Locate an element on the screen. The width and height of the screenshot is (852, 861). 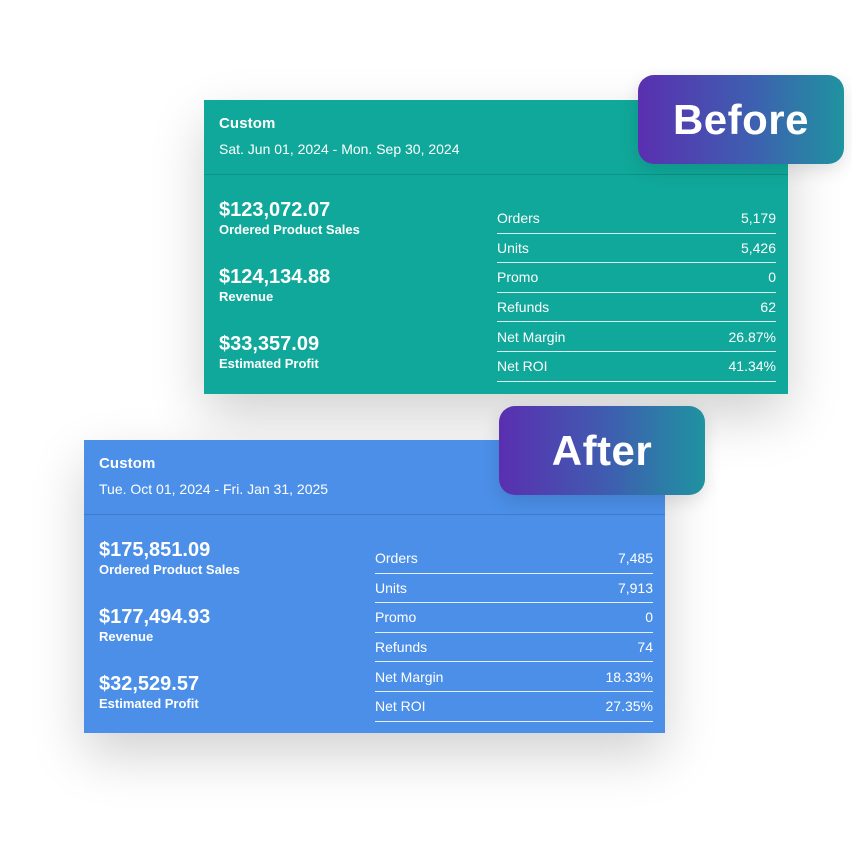
stat-row-net-margin: Net Margin 18.33% is located at coordinates (514, 677).